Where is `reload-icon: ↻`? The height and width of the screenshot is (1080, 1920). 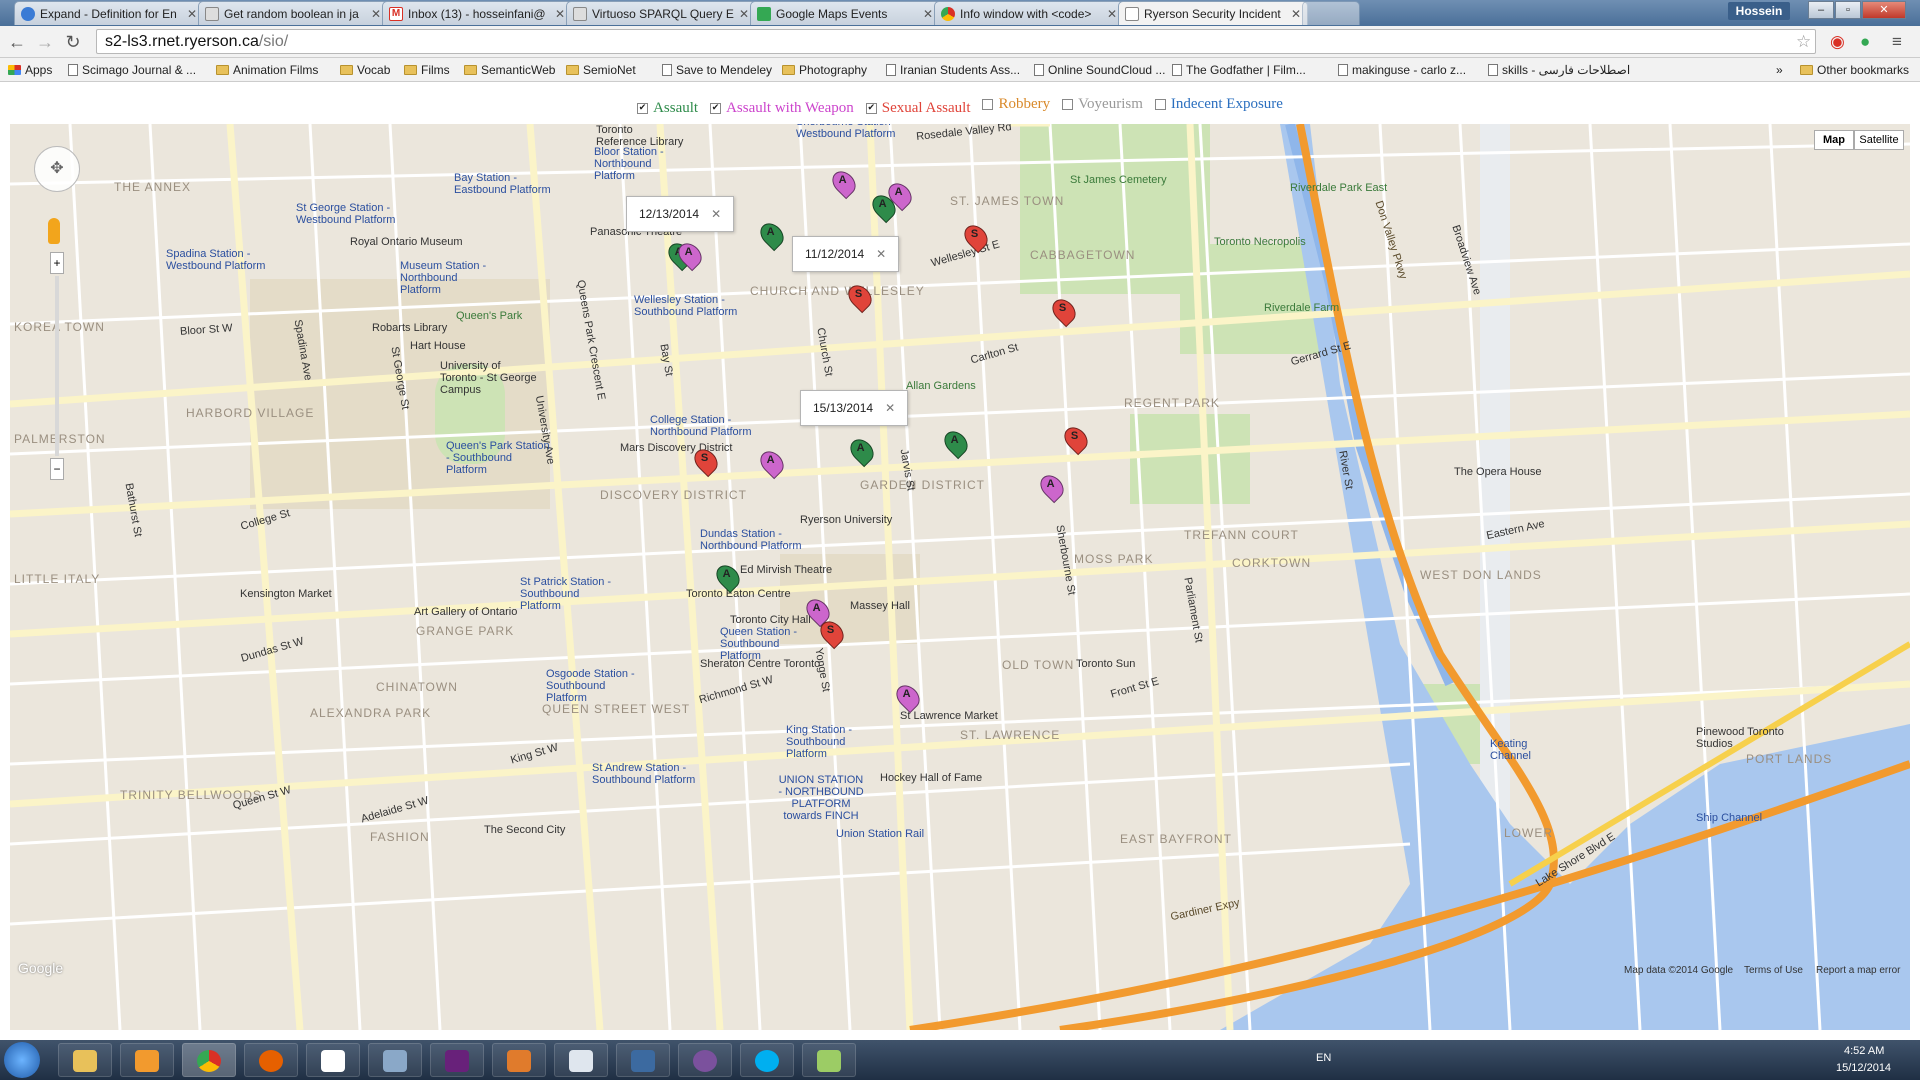 reload-icon: ↻ is located at coordinates (73, 42).